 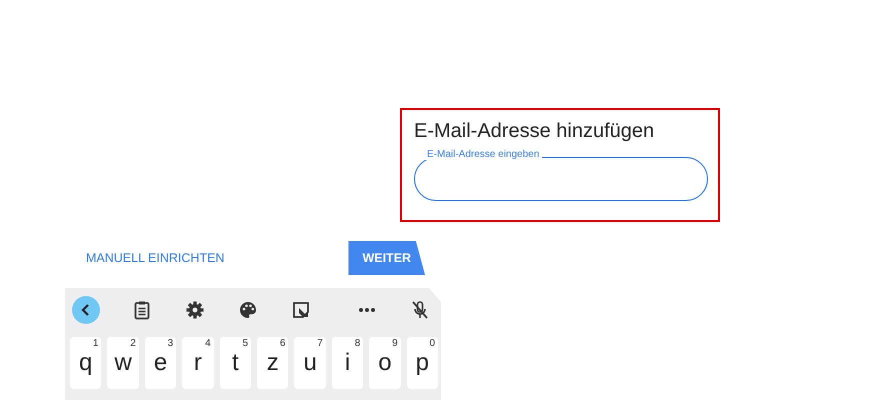 What do you see at coordinates (142, 310) in the screenshot?
I see `clipboard-icon` at bounding box center [142, 310].